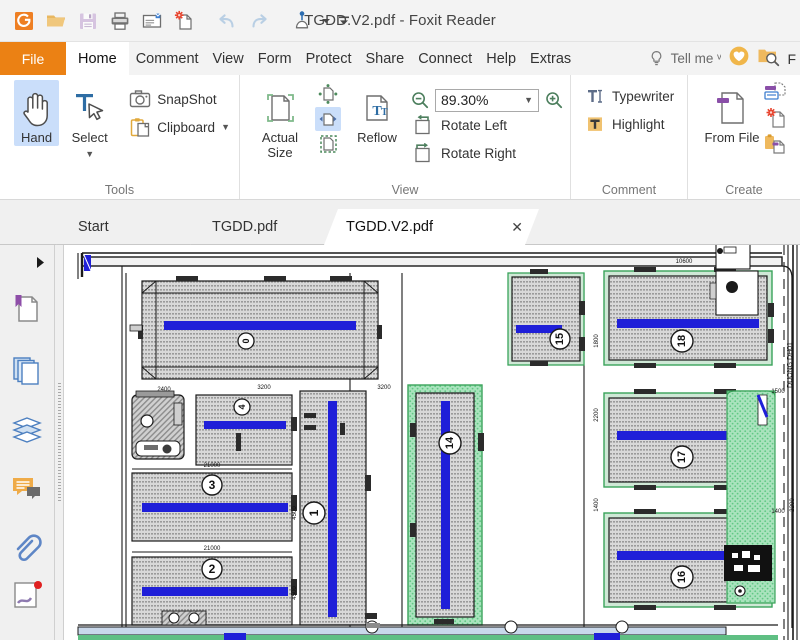 The image size is (800, 640). What do you see at coordinates (790, 365) in the screenshot?
I see `svg-text: DUONG DH01` at bounding box center [790, 365].